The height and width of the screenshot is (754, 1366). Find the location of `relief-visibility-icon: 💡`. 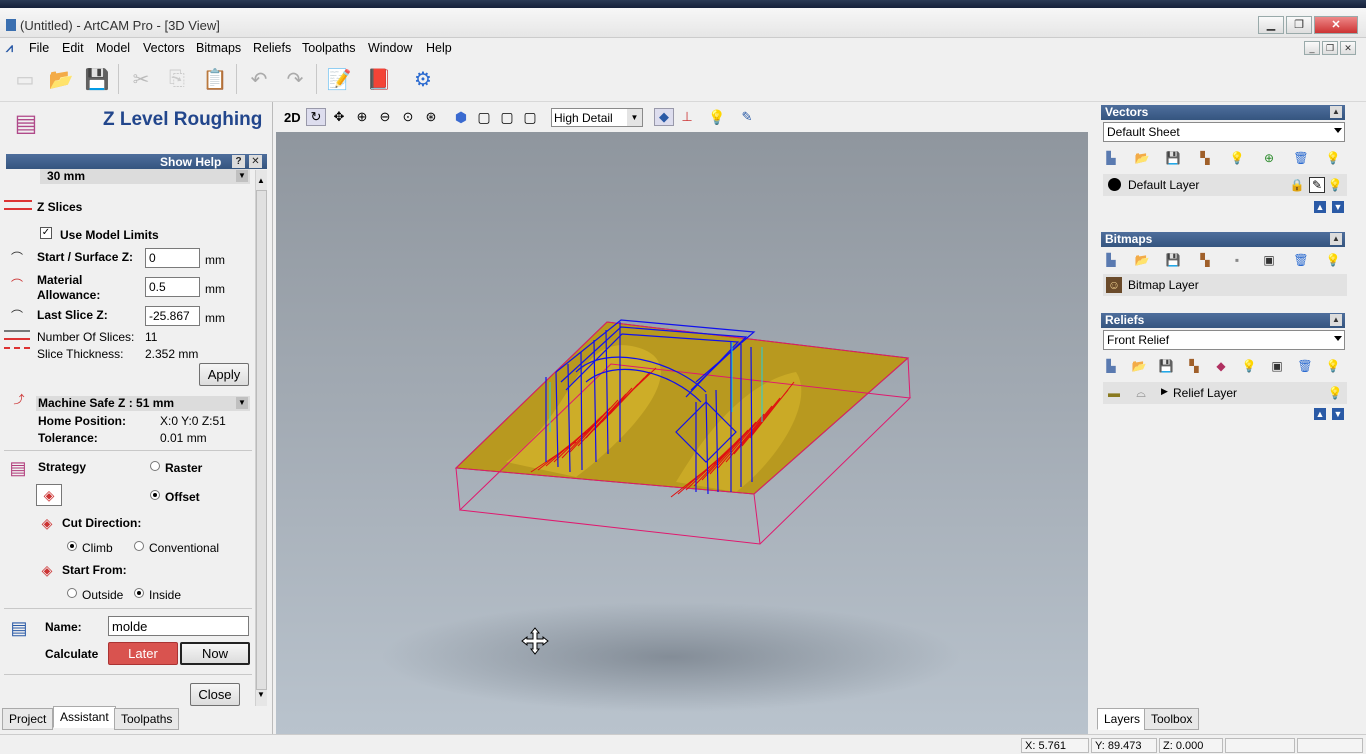

relief-visibility-icon: 💡 is located at coordinates (1333, 366).